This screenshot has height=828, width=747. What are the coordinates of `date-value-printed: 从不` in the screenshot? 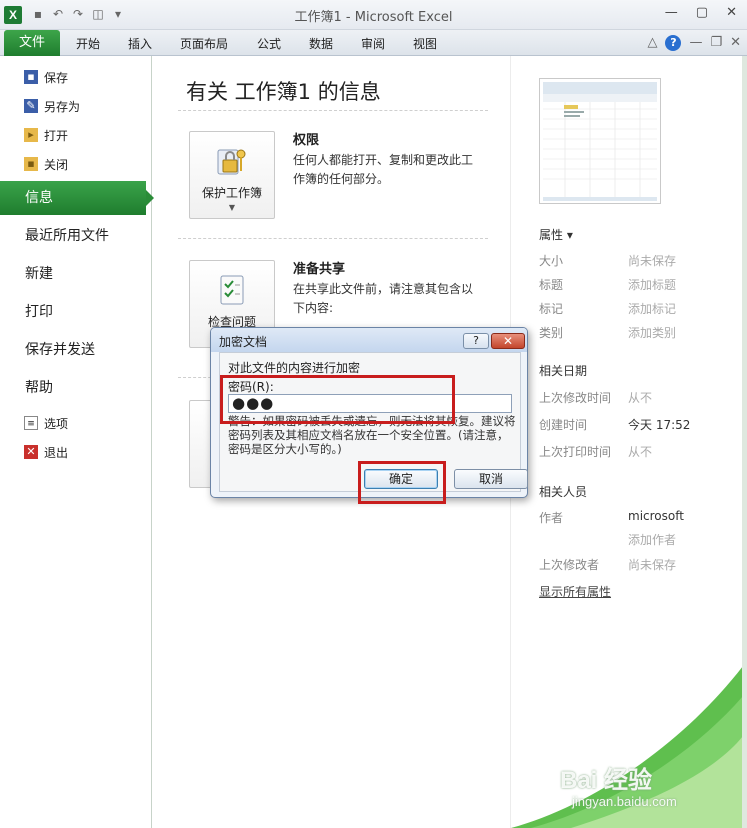 It's located at (640, 452).